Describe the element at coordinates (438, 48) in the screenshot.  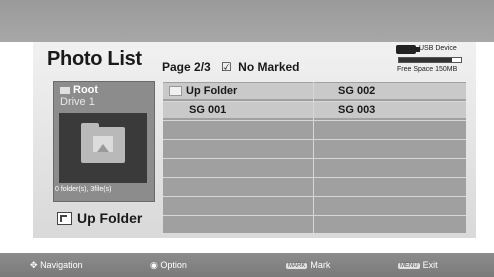
I see `usb-device-label: USB Device` at that location.